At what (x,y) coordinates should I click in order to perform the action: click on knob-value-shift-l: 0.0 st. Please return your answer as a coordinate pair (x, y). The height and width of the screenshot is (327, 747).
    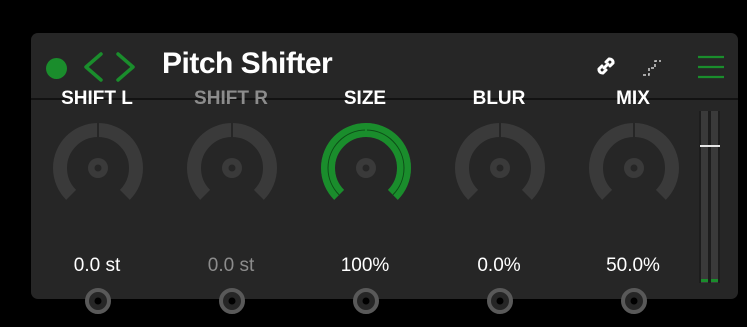
    Looking at the image, I should click on (97, 265).